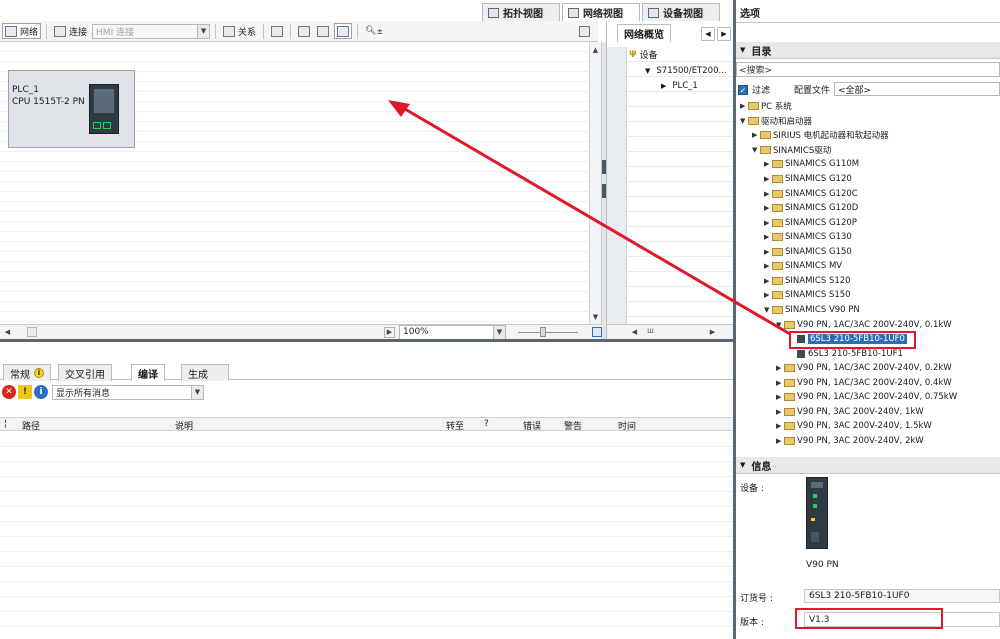 This screenshot has width=1000, height=639. I want to click on arrow-head, so click(399, 108).